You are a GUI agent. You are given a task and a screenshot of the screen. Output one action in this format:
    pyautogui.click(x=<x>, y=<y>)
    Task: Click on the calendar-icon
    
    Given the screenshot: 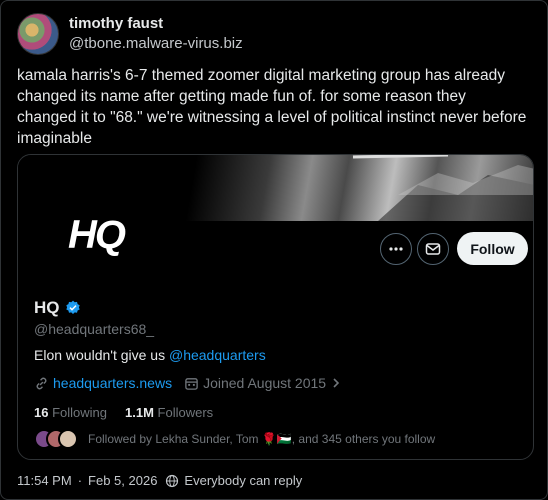 What is the action you would take?
    pyautogui.click(x=191, y=383)
    